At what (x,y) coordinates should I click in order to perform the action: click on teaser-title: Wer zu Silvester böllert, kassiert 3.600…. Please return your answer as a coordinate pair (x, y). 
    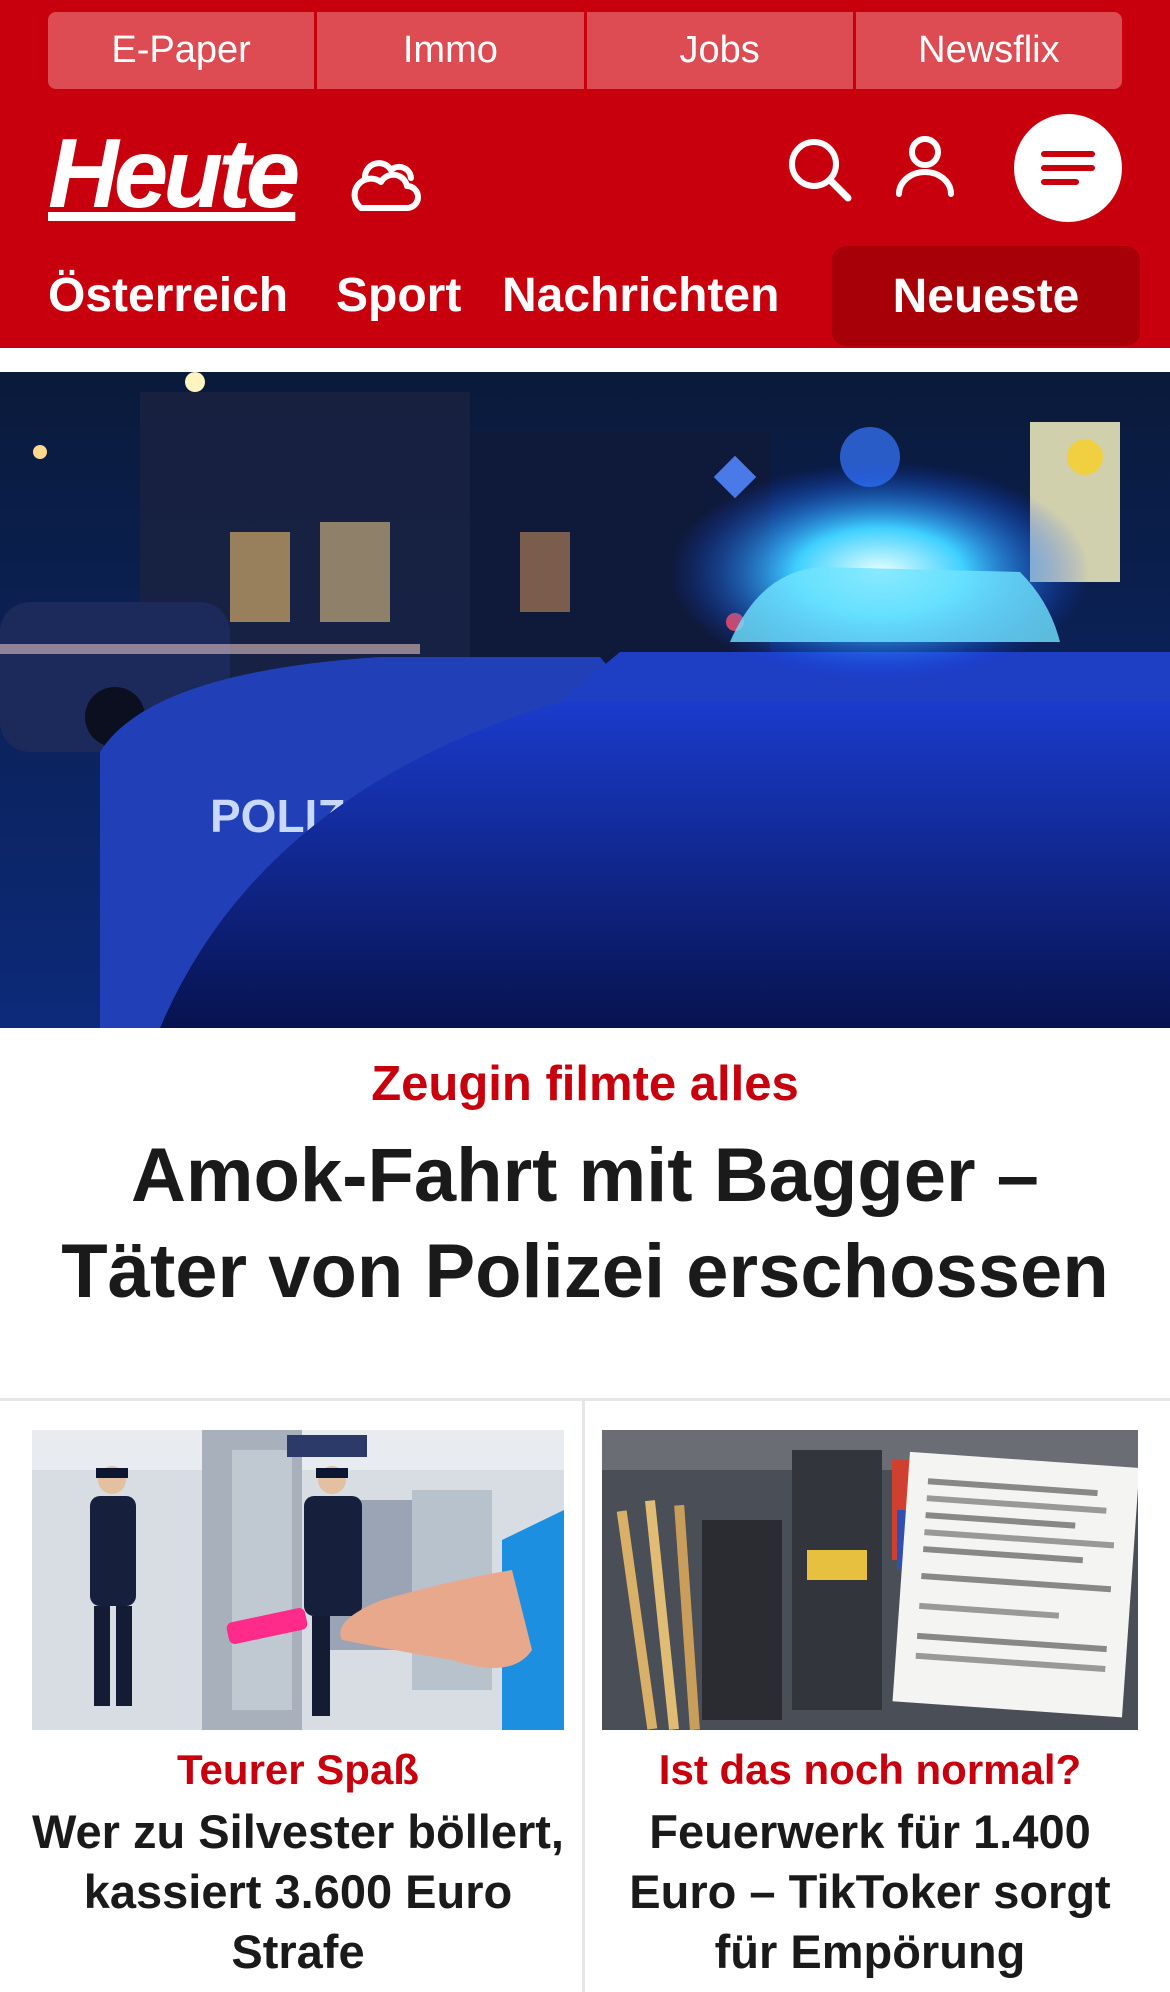
    Looking at the image, I should click on (298, 1891).